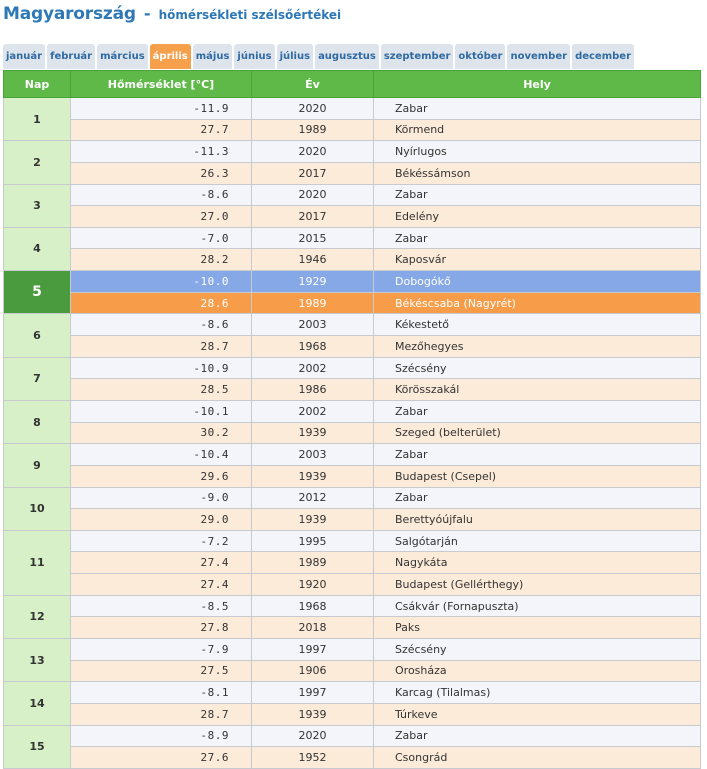 The height and width of the screenshot is (769, 707). What do you see at coordinates (312, 541) in the screenshot?
I see `year-cell: 1995` at bounding box center [312, 541].